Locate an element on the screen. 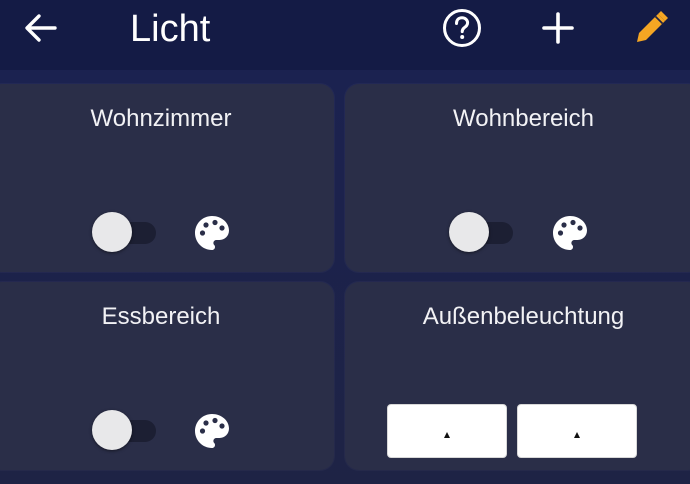 Image resolution: width=690 pixels, height=484 pixels. plus-icon is located at coordinates (558, 28).